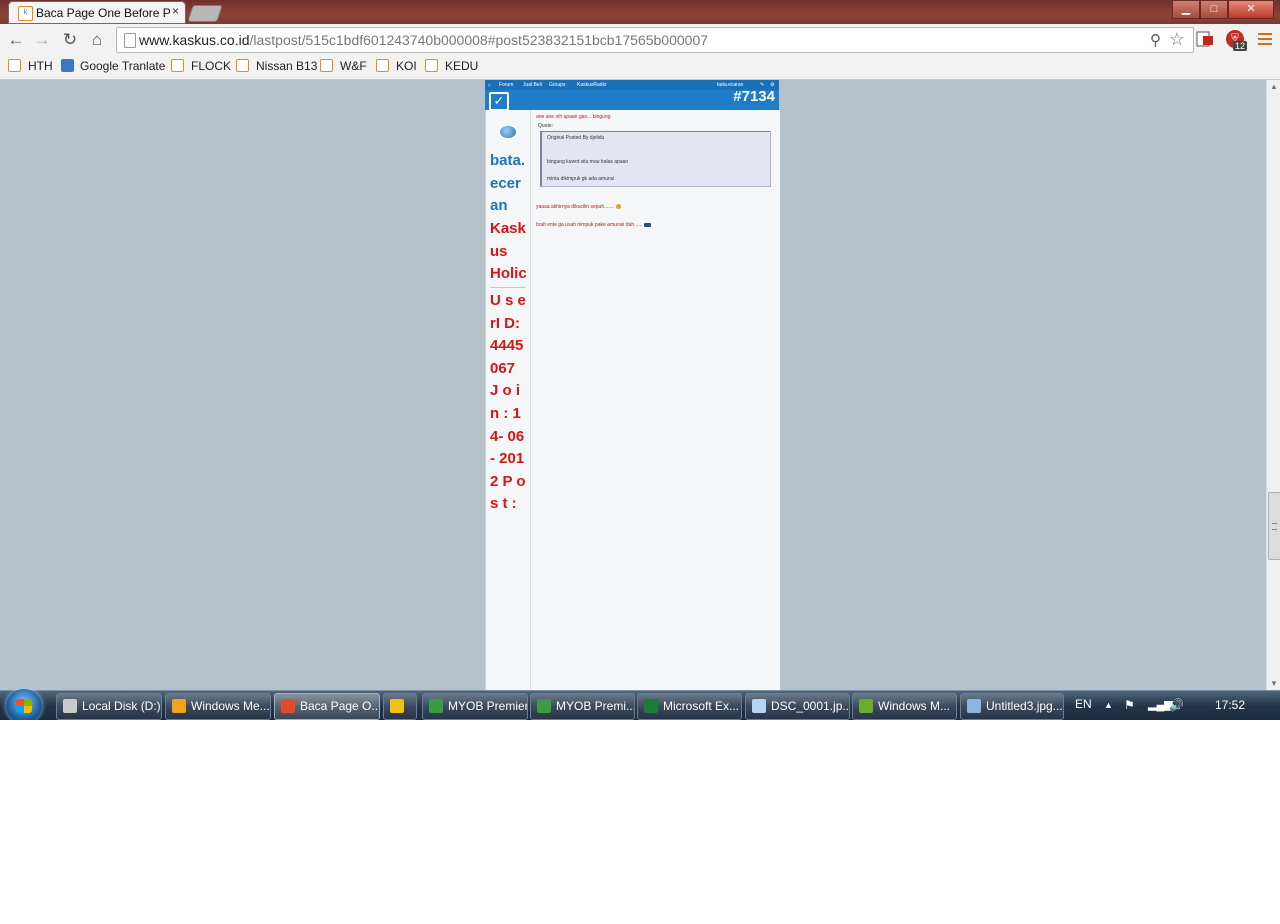  Describe the element at coordinates (499, 101) in the screenshot. I see `checkbox-icon: ✓` at that location.